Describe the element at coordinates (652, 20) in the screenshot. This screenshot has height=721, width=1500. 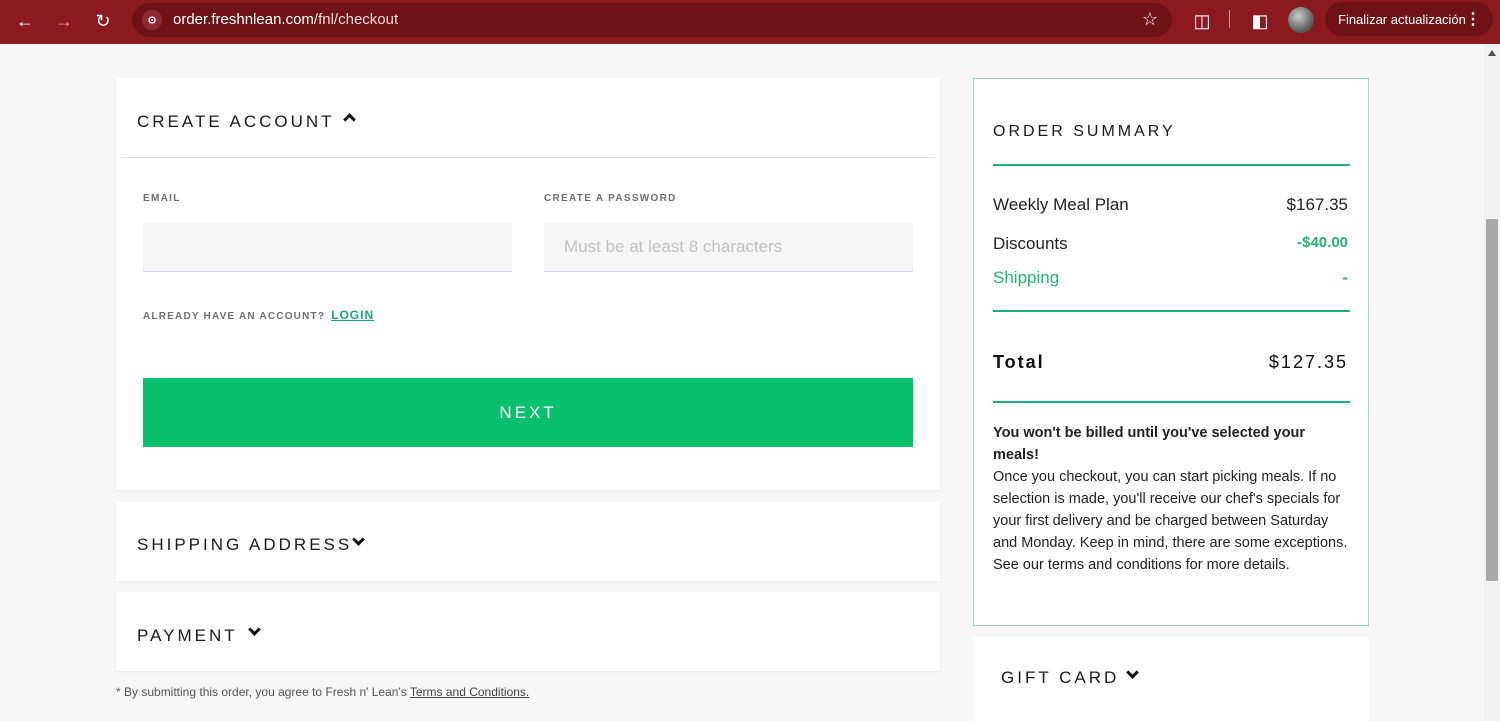
I see `address-bar: ⚙ order.freshnlean.com/fnl/checkout ☆` at that location.